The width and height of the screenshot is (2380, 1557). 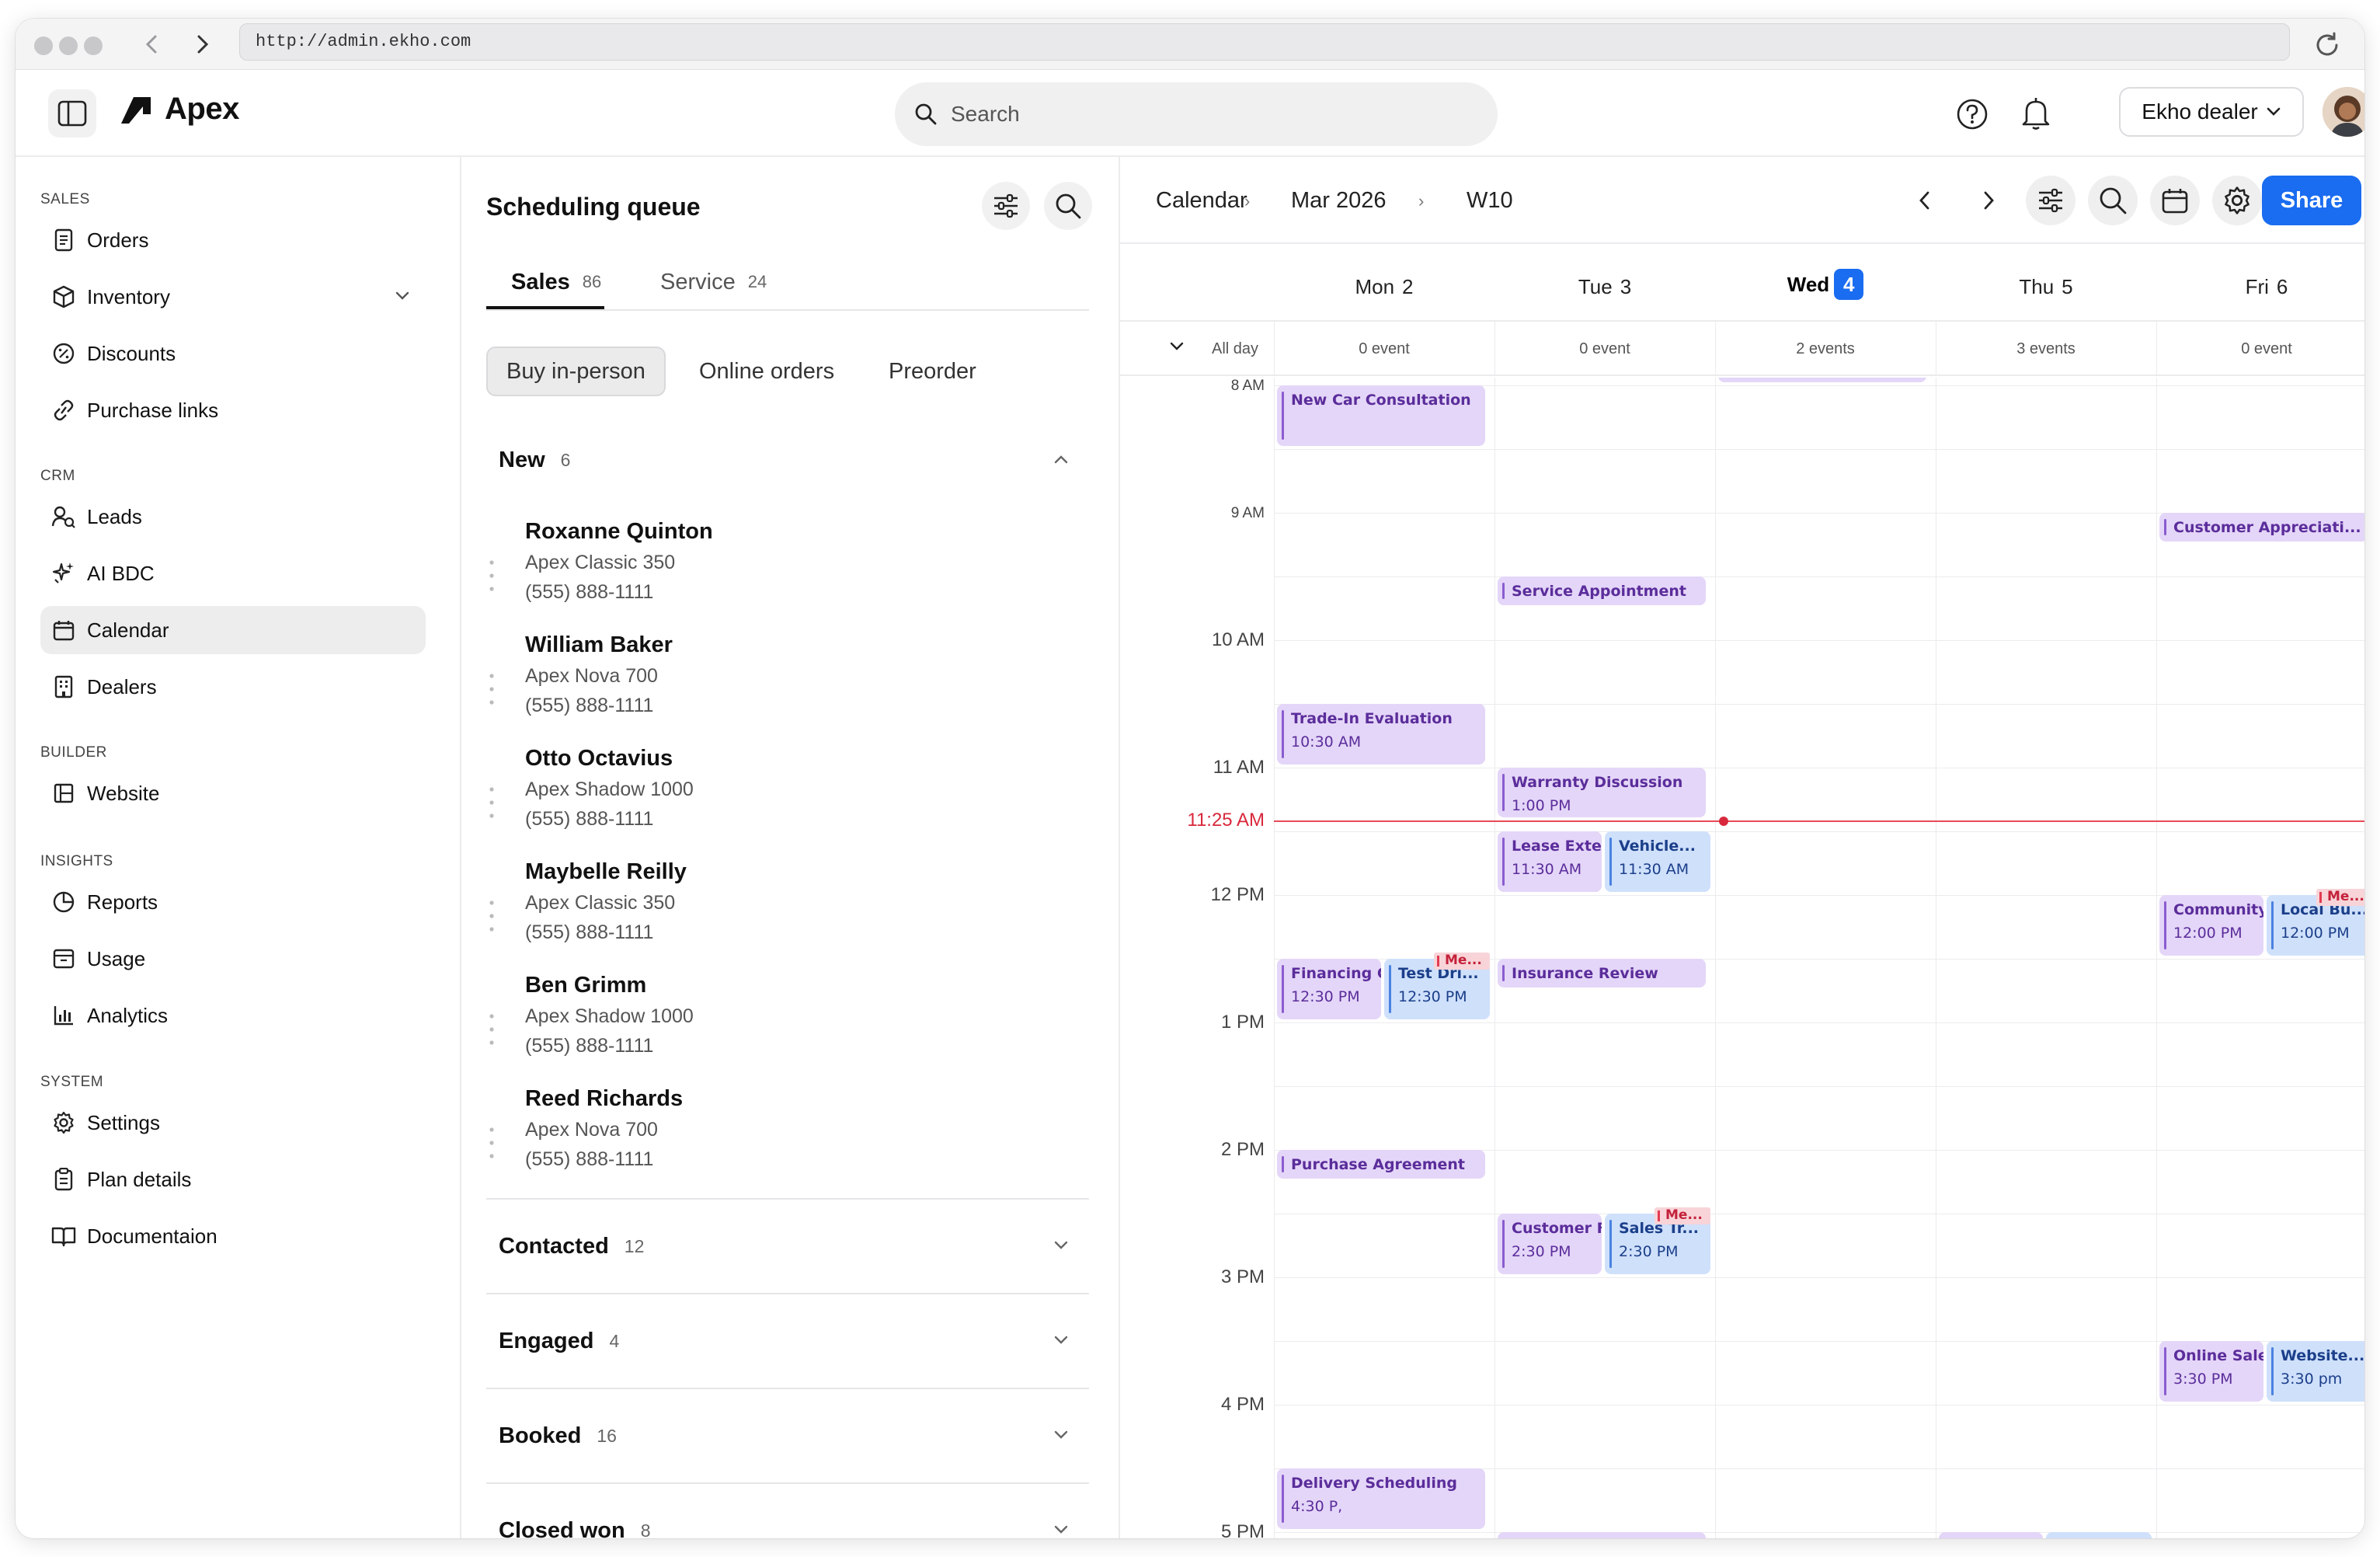 I want to click on app-logo: Apex, so click(x=180, y=109).